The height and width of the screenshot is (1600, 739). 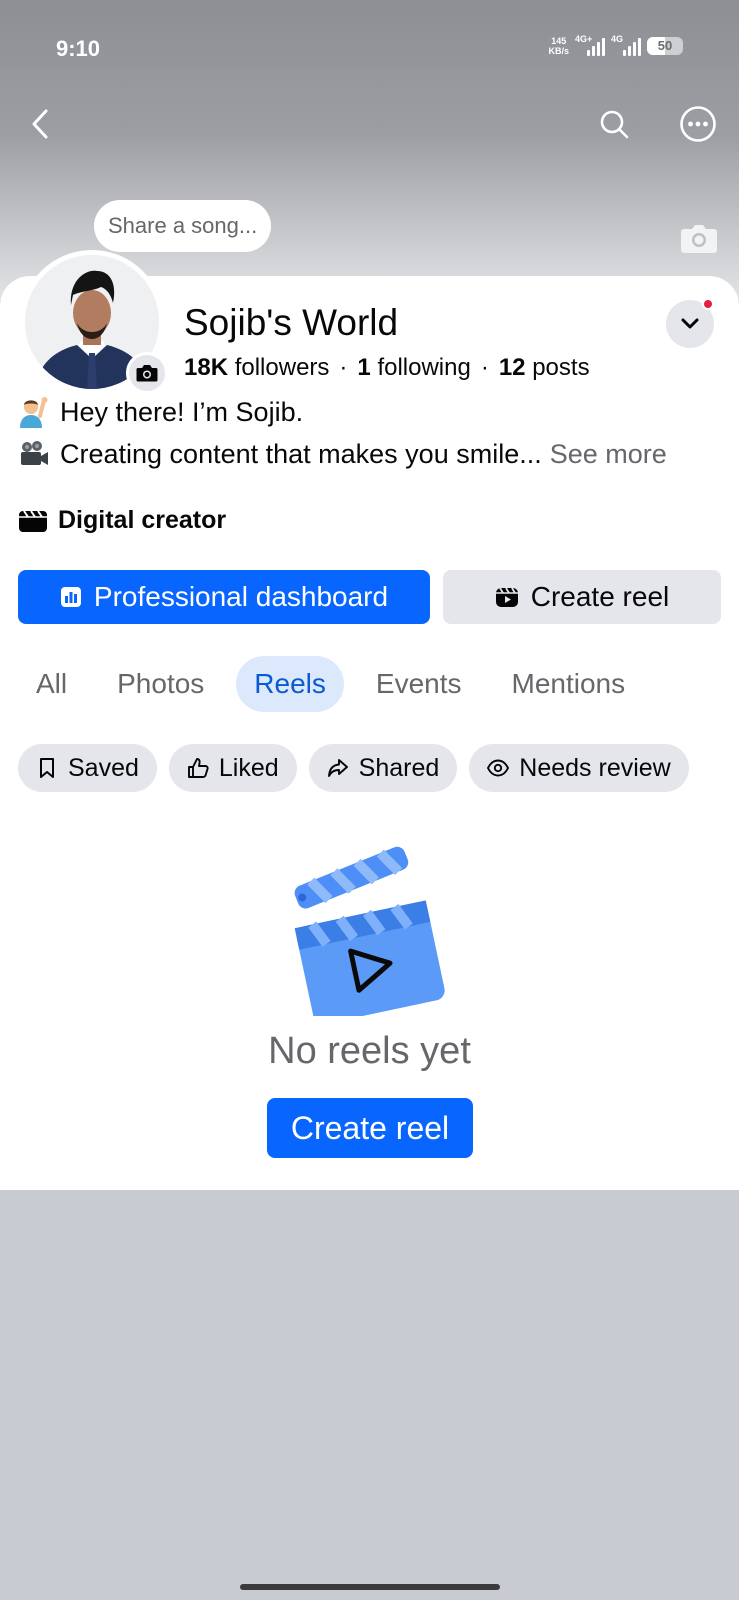 I want to click on more-options-button, so click(x=698, y=124).